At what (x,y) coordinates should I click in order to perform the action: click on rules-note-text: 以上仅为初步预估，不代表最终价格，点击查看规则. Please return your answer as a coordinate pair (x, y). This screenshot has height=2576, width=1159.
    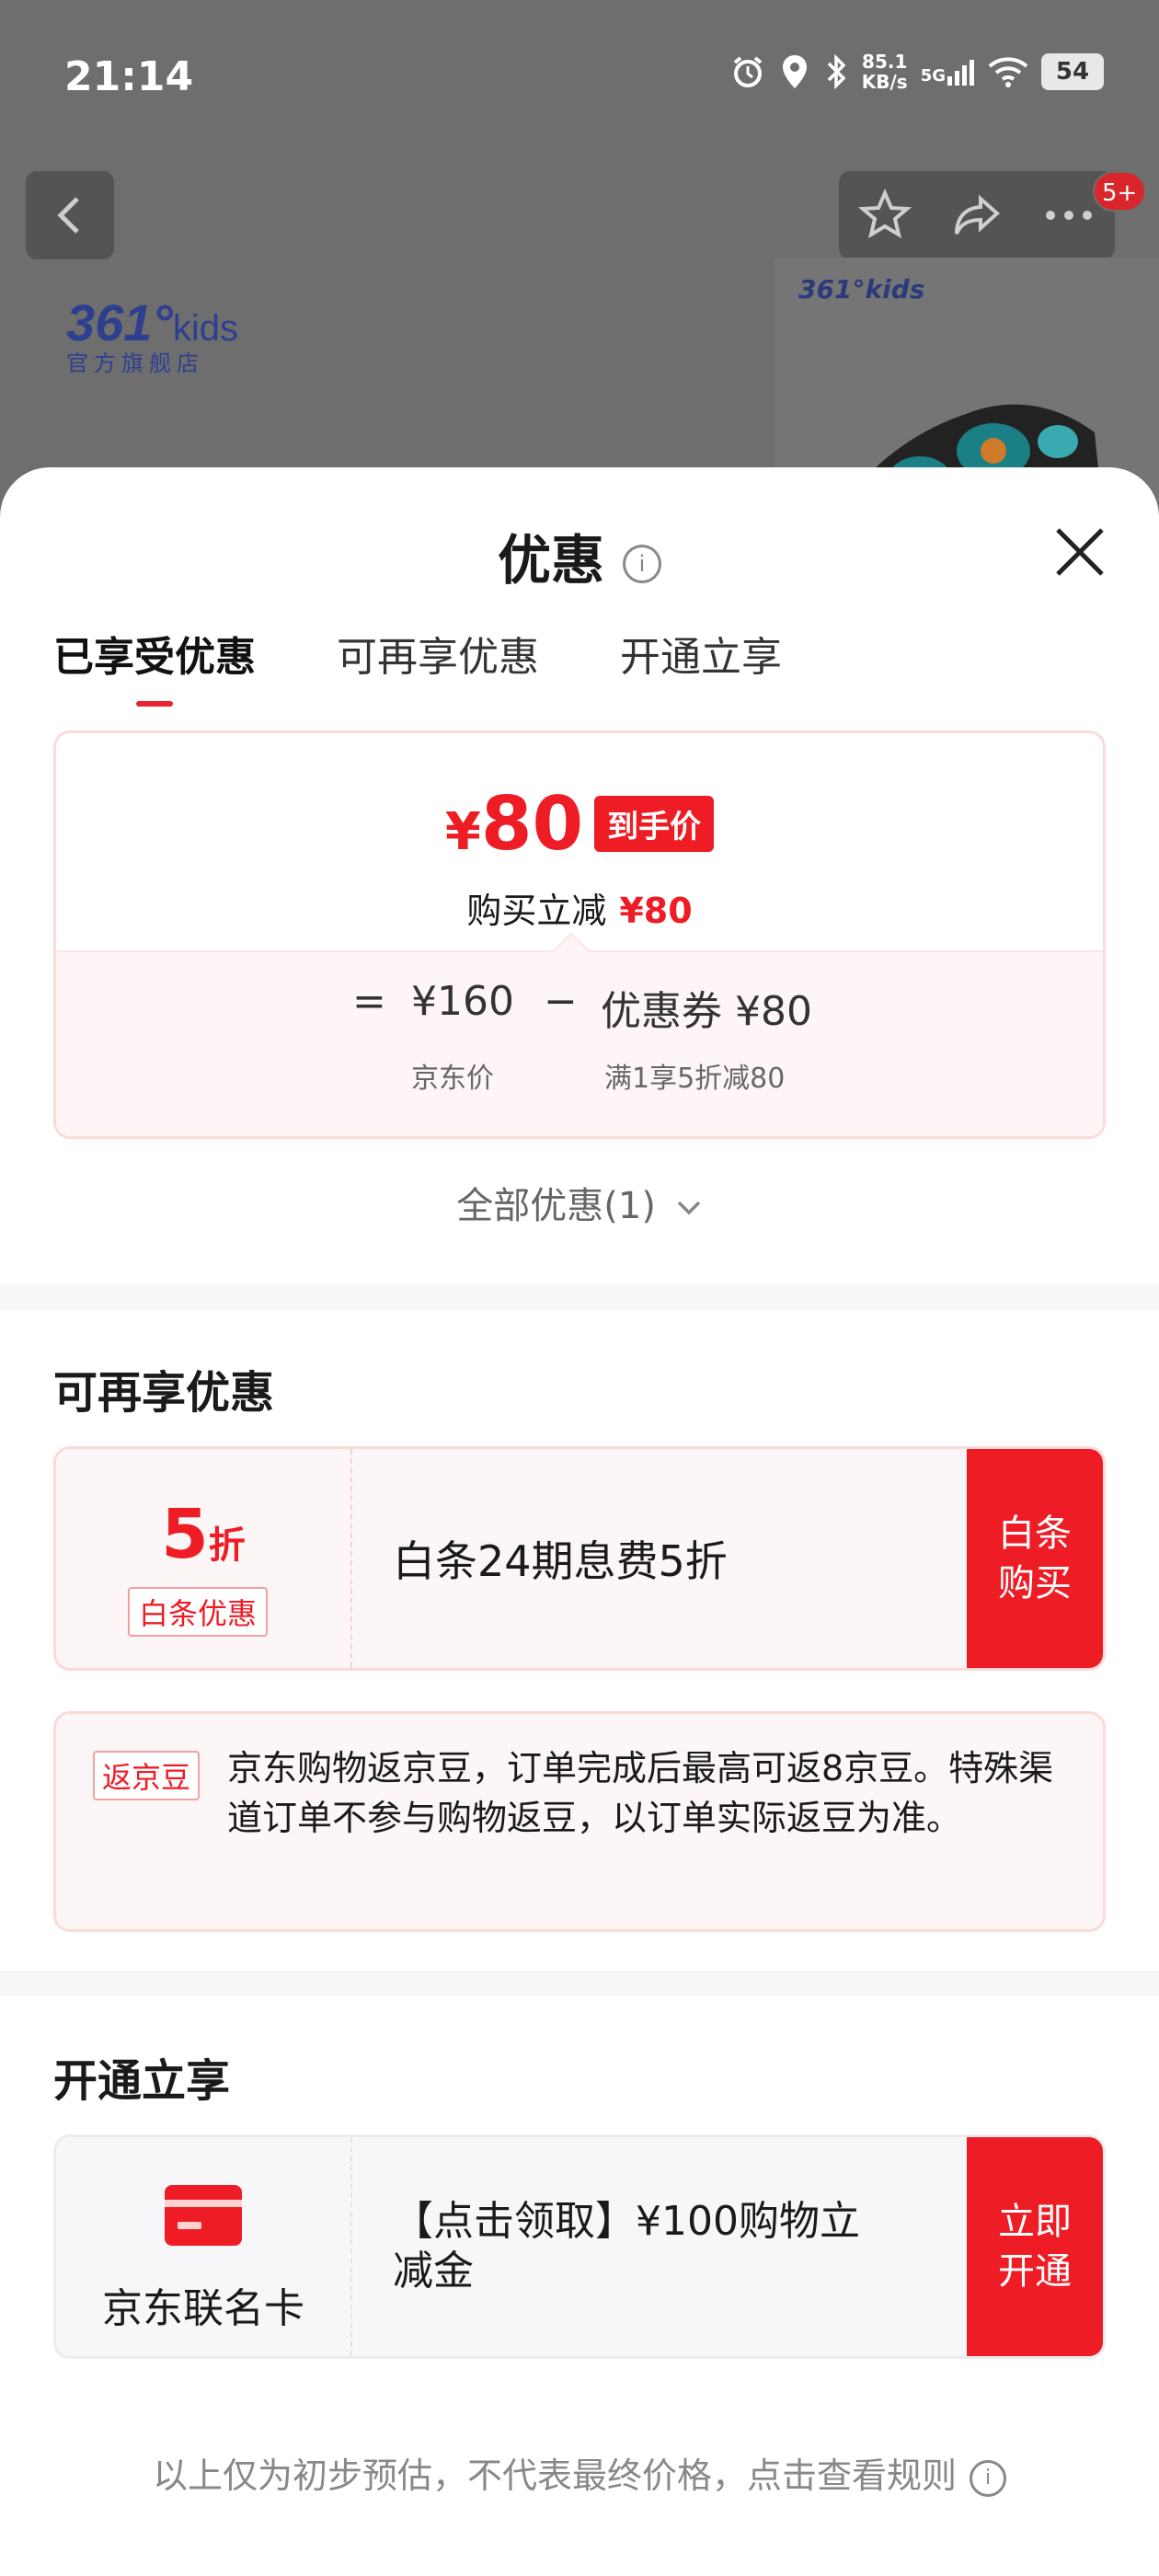
    Looking at the image, I should click on (554, 2475).